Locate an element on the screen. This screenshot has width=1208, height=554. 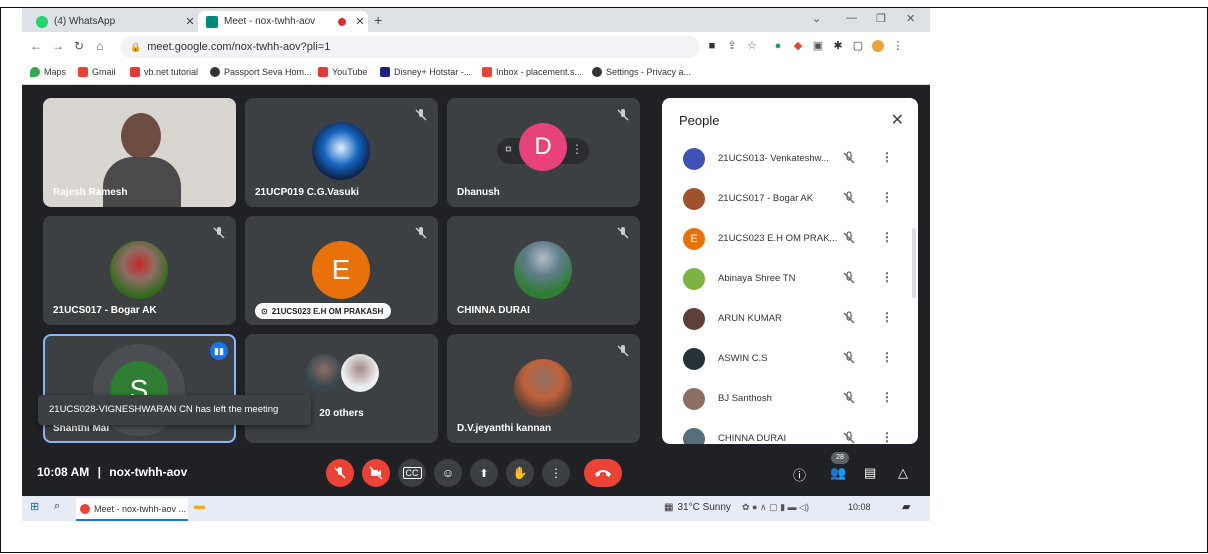
participant-tile: 21UCP019 C.G.Vasuki is located at coordinates (341, 152).